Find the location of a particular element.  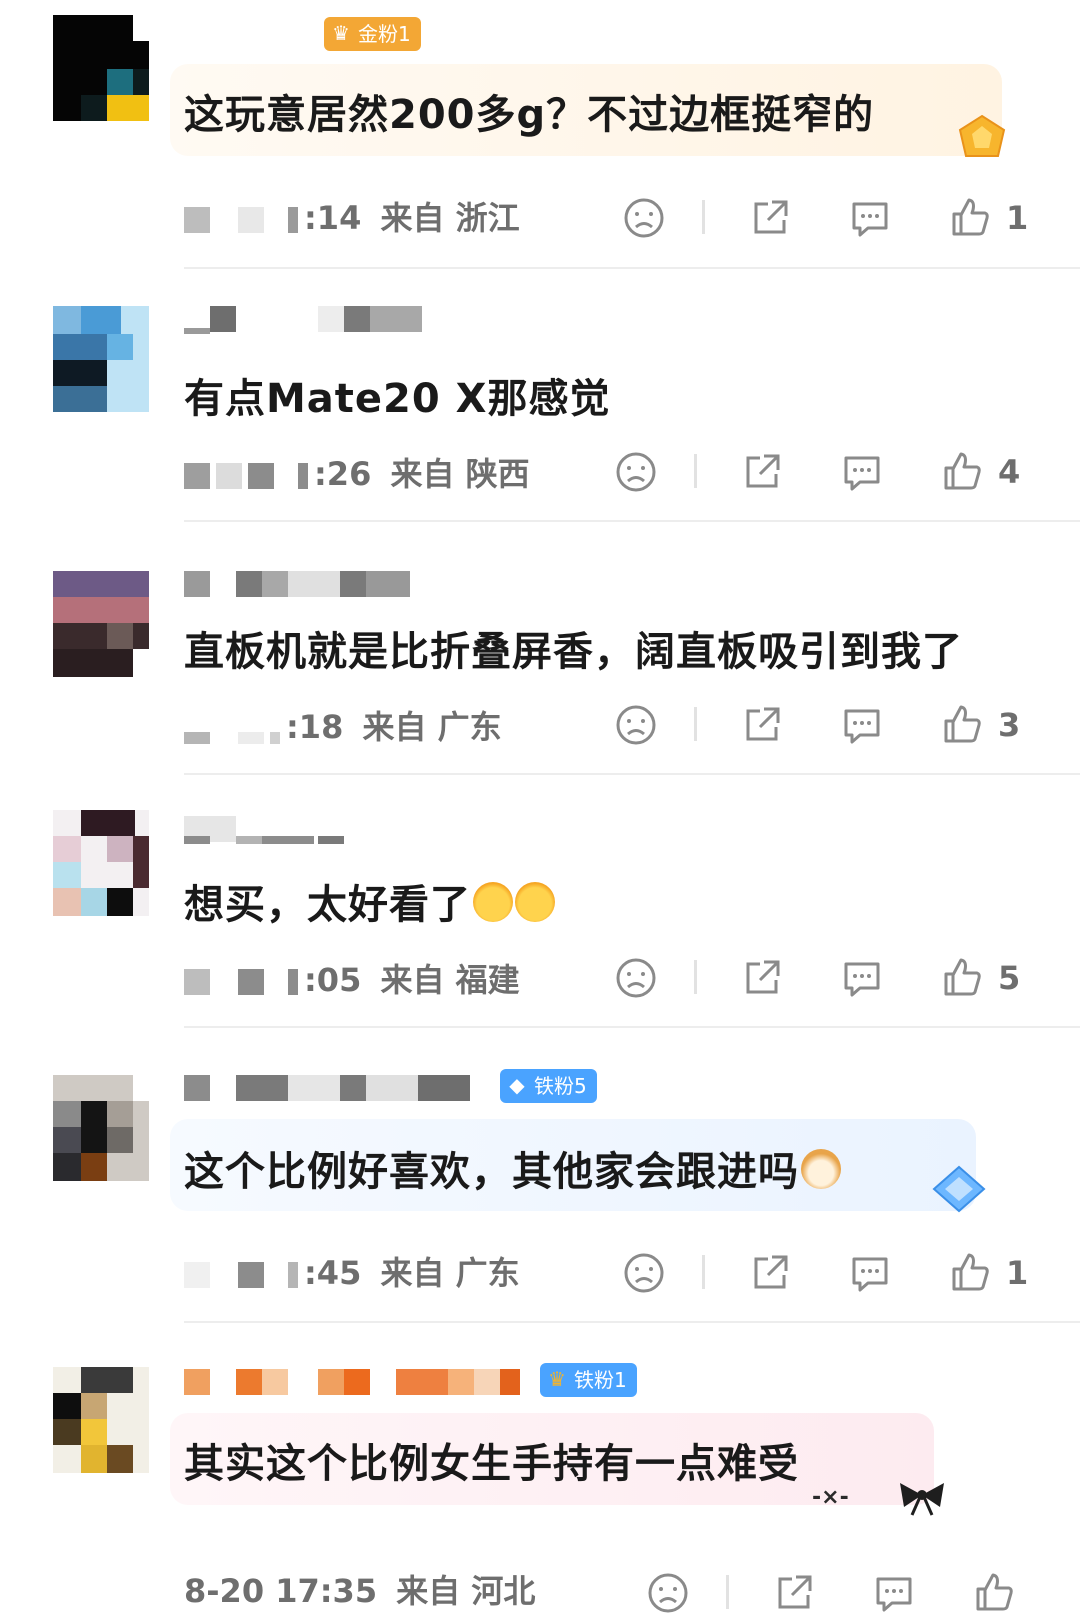

gold-medal-icon is located at coordinates (982, 137).